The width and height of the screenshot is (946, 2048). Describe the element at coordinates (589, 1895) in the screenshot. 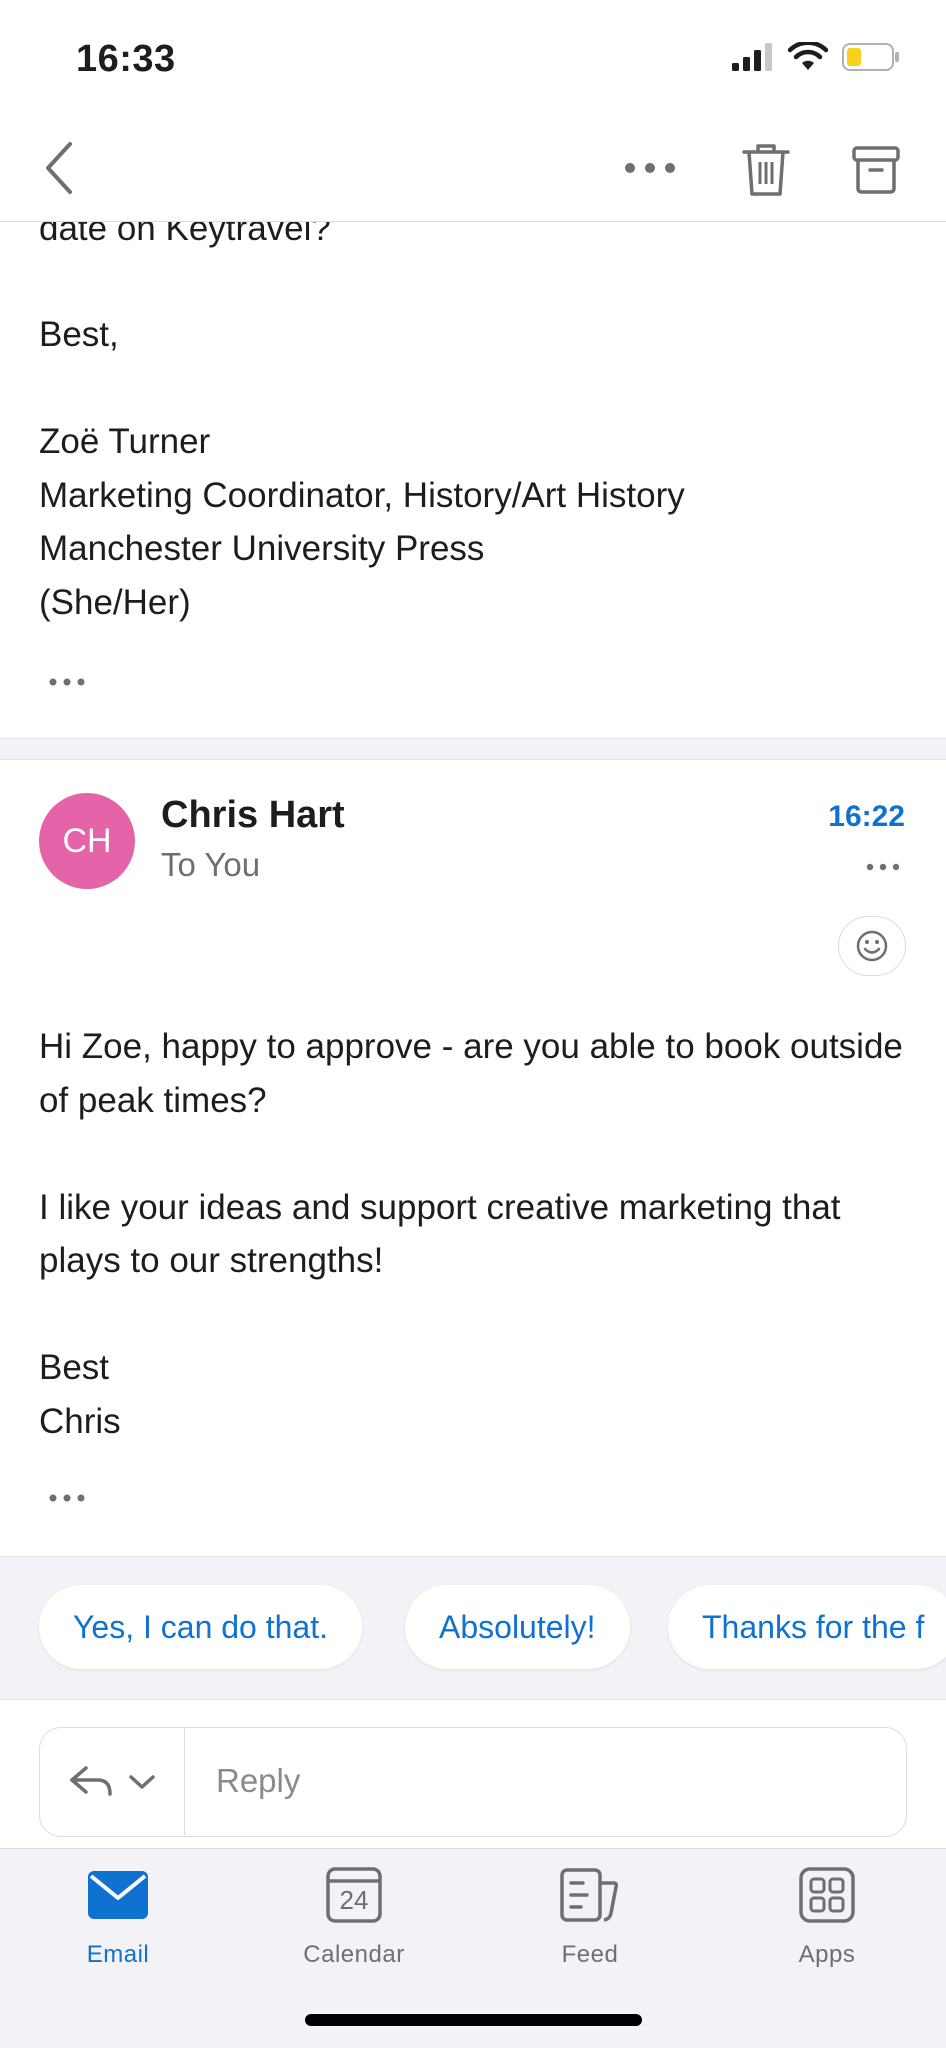

I see `feed-icon` at that location.